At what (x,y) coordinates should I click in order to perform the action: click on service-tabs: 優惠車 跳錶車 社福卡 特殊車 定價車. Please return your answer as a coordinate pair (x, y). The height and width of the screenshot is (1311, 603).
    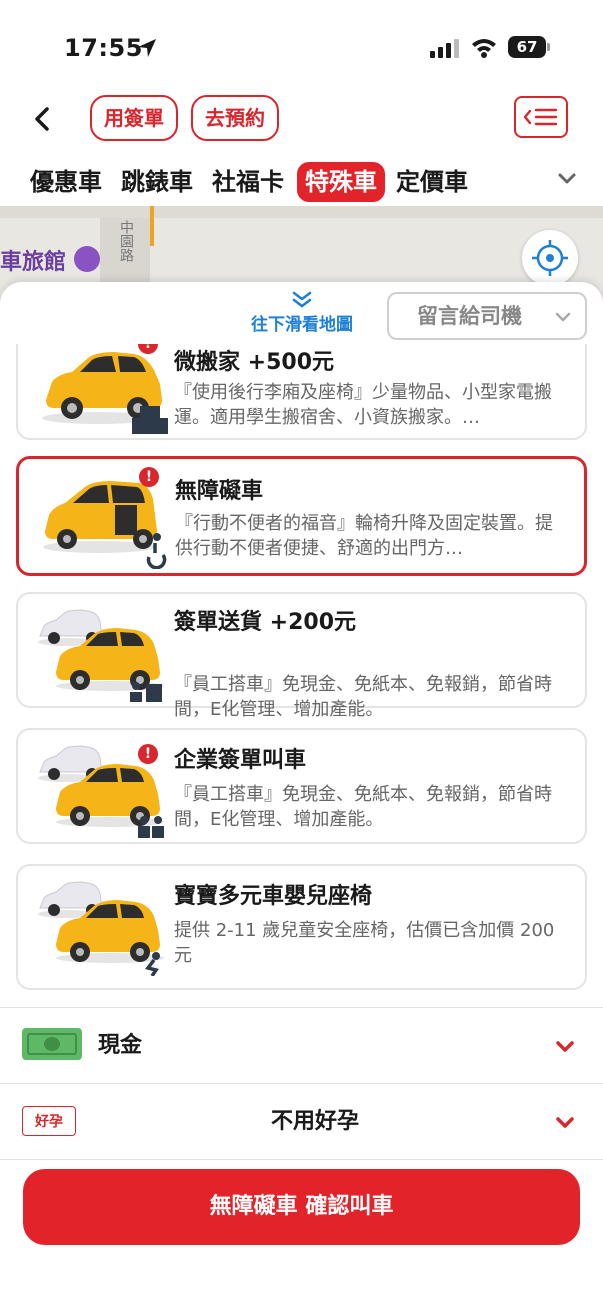
    Looking at the image, I should click on (301, 181).